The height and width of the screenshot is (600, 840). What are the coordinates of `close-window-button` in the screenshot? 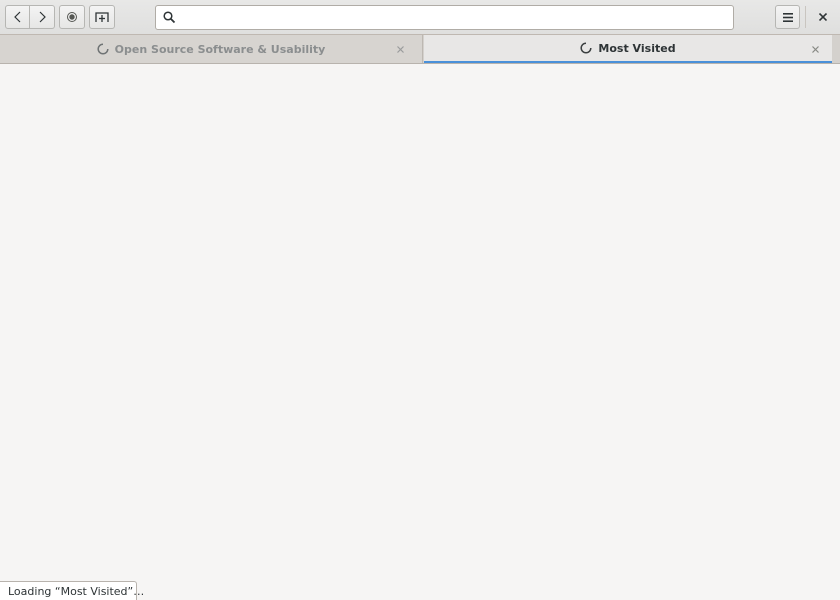 It's located at (823, 17).